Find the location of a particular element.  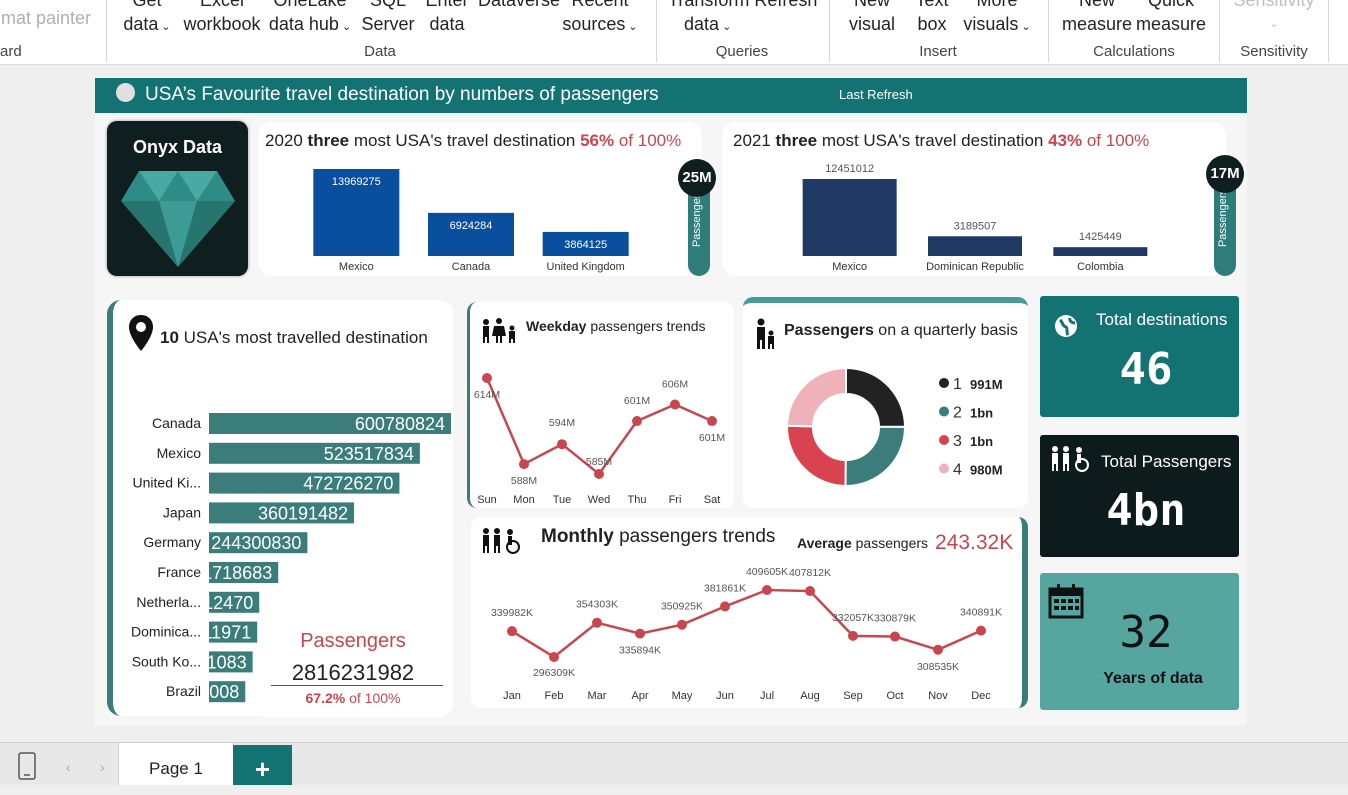

format-painter-label: mat painter is located at coordinates (46, 18).